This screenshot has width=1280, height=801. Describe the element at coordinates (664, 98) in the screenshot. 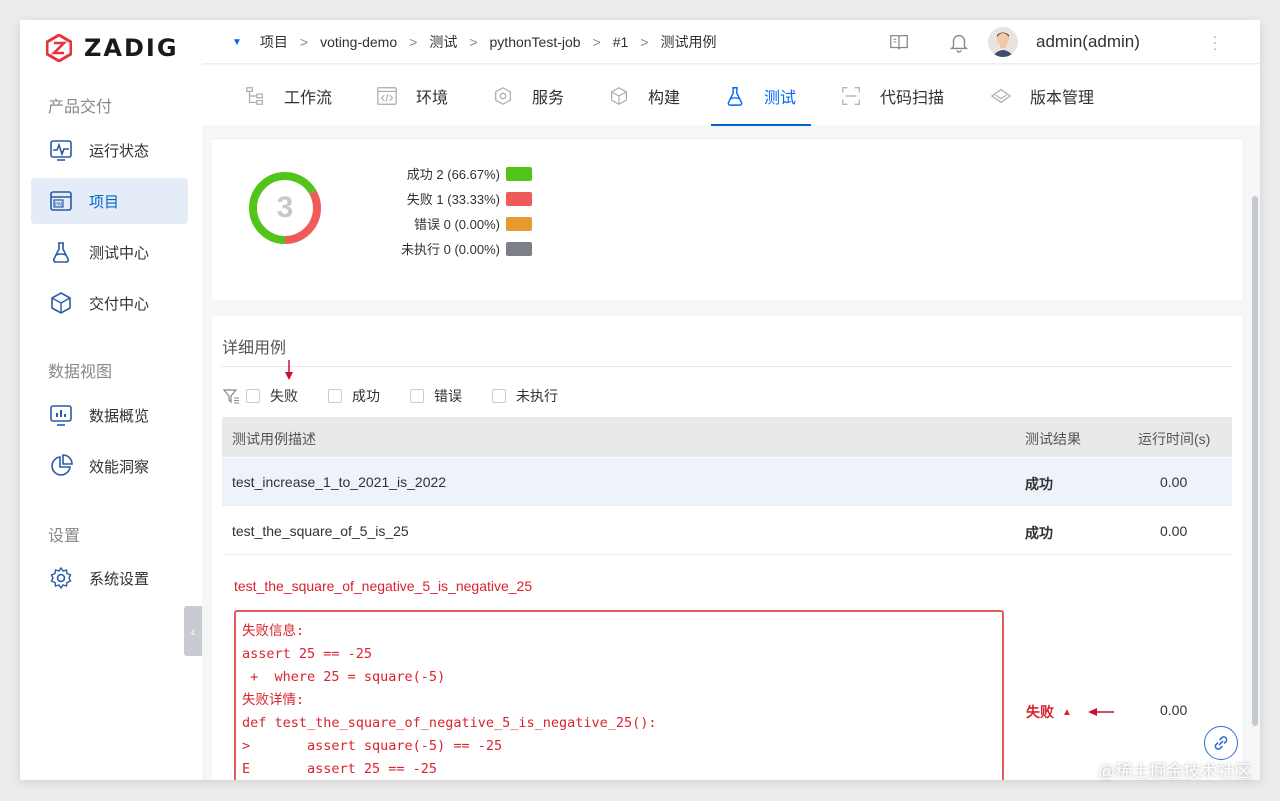

I see `tab-label: 构建` at that location.